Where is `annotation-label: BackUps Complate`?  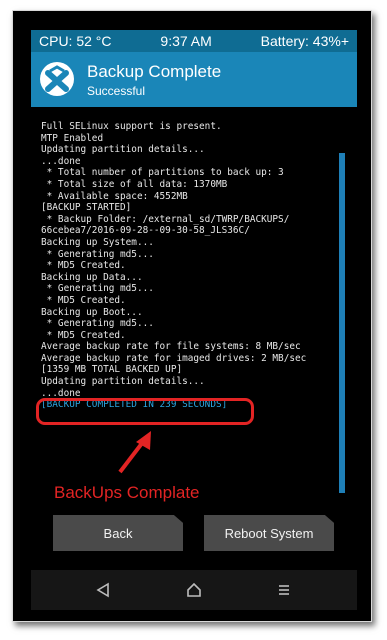 annotation-label: BackUps Complate is located at coordinates (127, 492).